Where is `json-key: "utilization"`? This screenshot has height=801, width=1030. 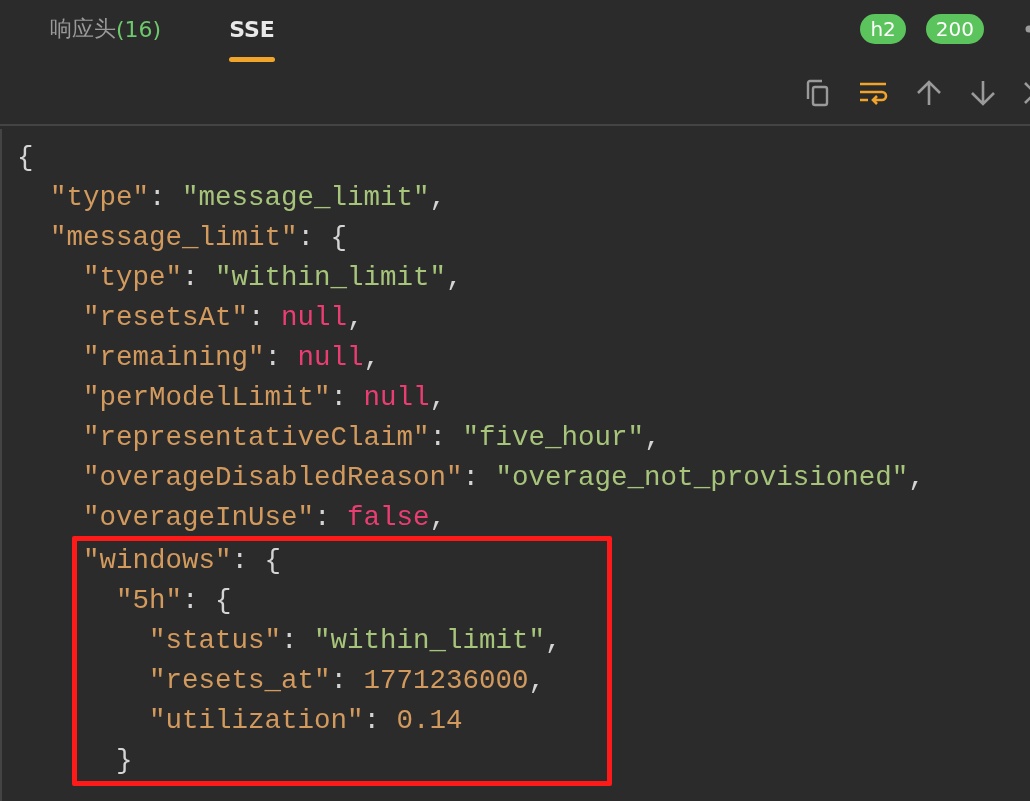
json-key: "utilization" is located at coordinates (190, 720).